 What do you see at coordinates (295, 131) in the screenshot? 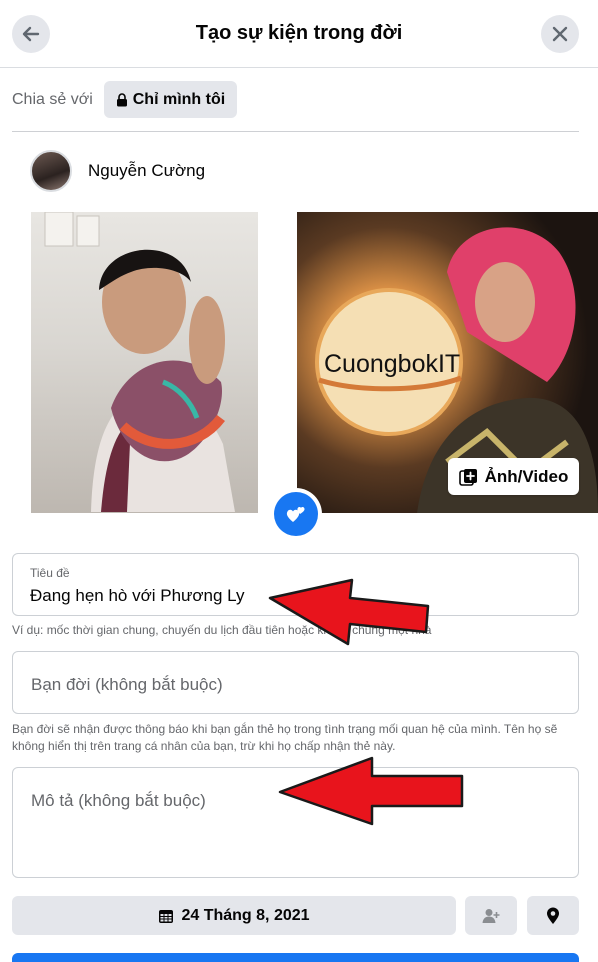
I see `divider` at bounding box center [295, 131].